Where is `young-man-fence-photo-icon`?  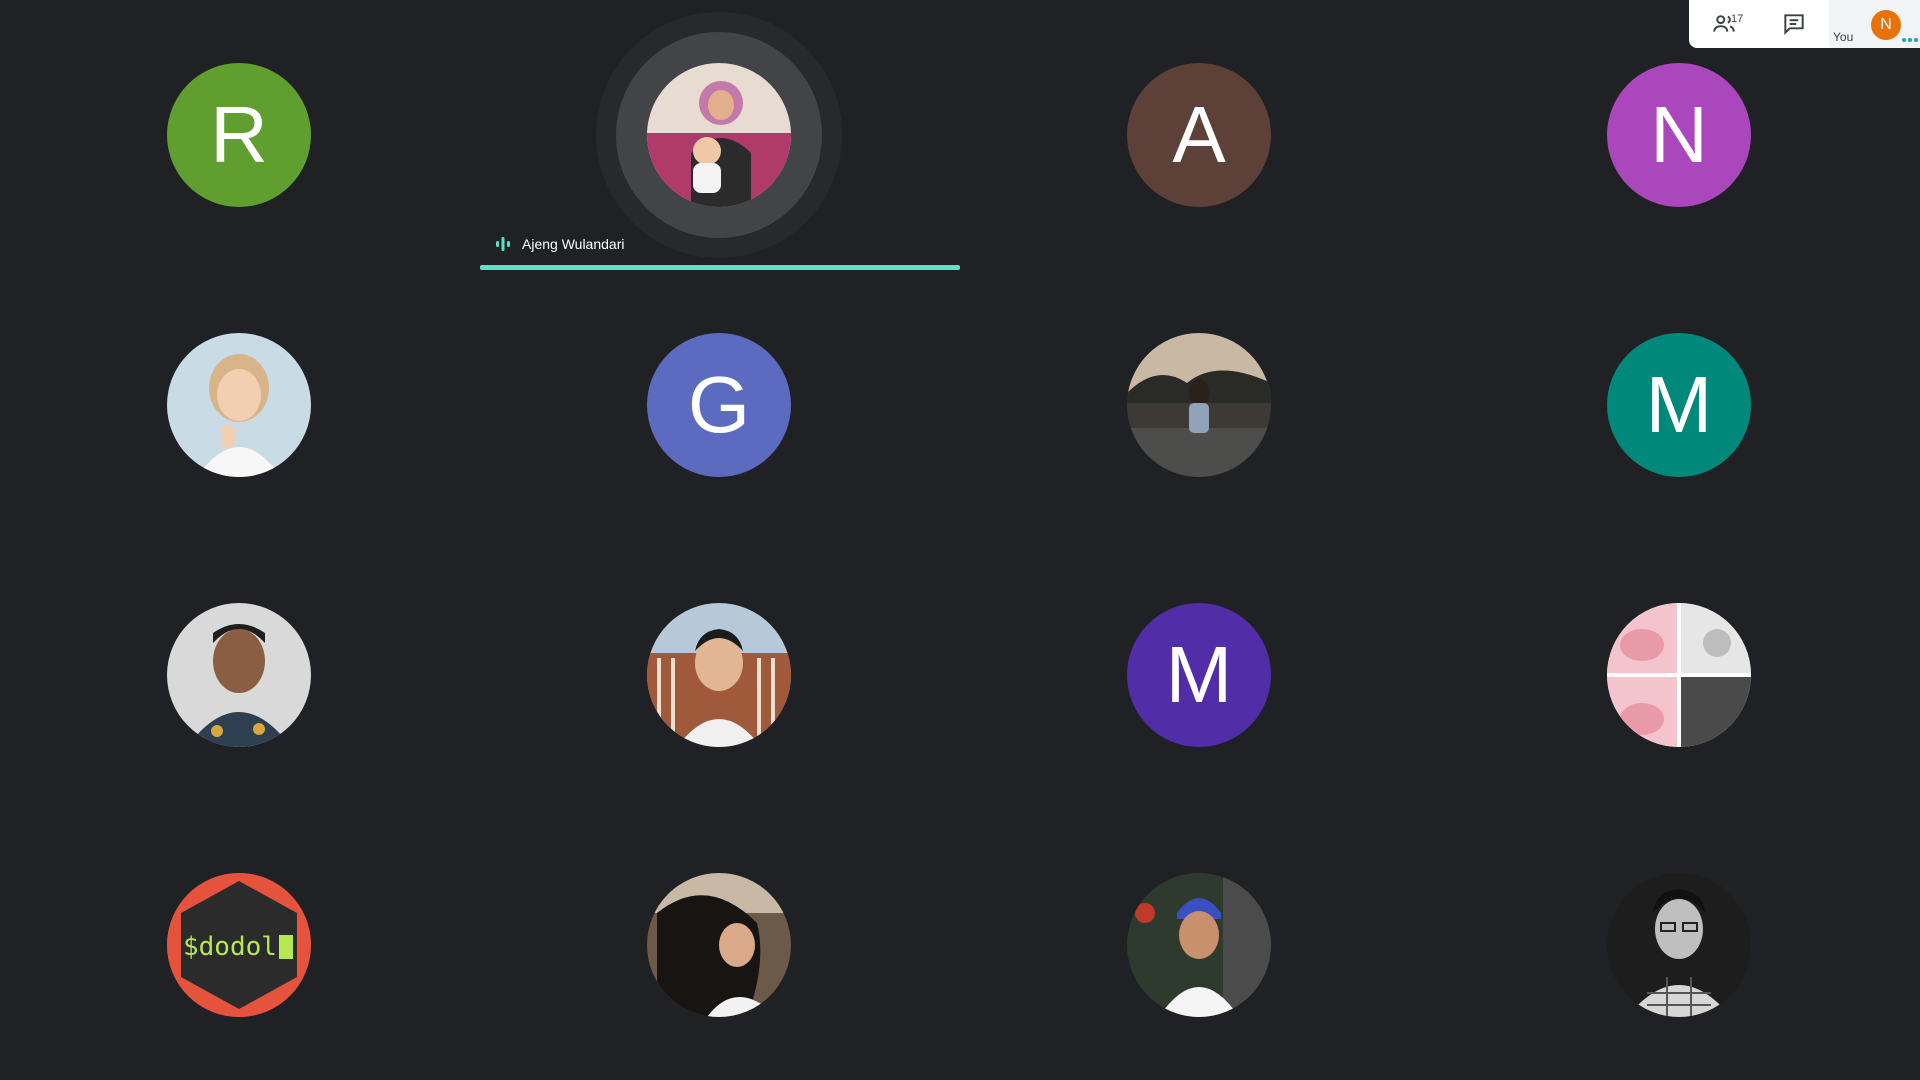
young-man-fence-photo-icon is located at coordinates (719, 675).